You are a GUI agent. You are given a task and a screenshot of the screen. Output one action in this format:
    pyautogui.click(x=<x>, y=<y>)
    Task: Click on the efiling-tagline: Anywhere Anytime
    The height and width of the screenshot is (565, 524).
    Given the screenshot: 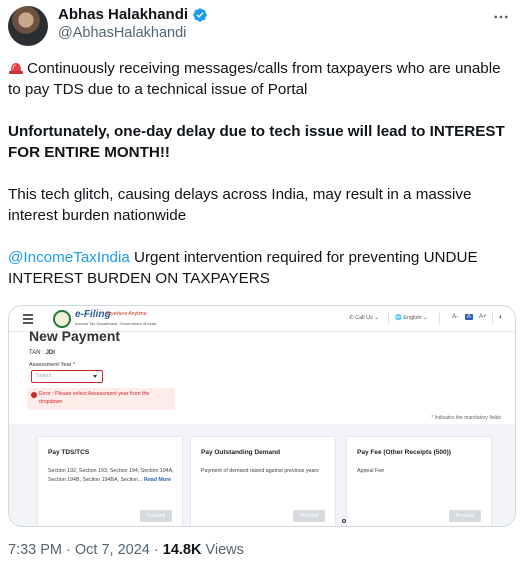 What is the action you would take?
    pyautogui.click(x=126, y=314)
    